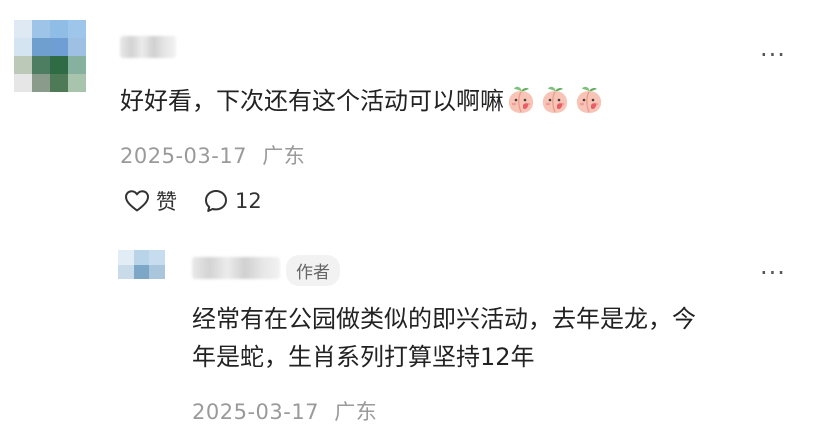 Image resolution: width=822 pixels, height=436 pixels. Describe the element at coordinates (232, 201) in the screenshot. I see `reply-button: 12` at that location.